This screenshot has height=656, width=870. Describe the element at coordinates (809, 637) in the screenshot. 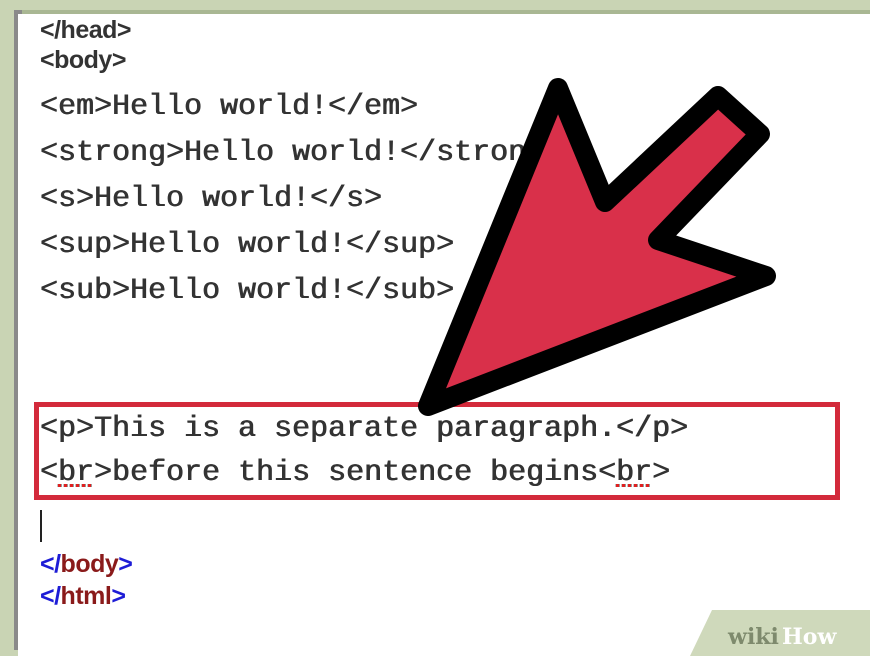

I see `watermark-how: How` at that location.